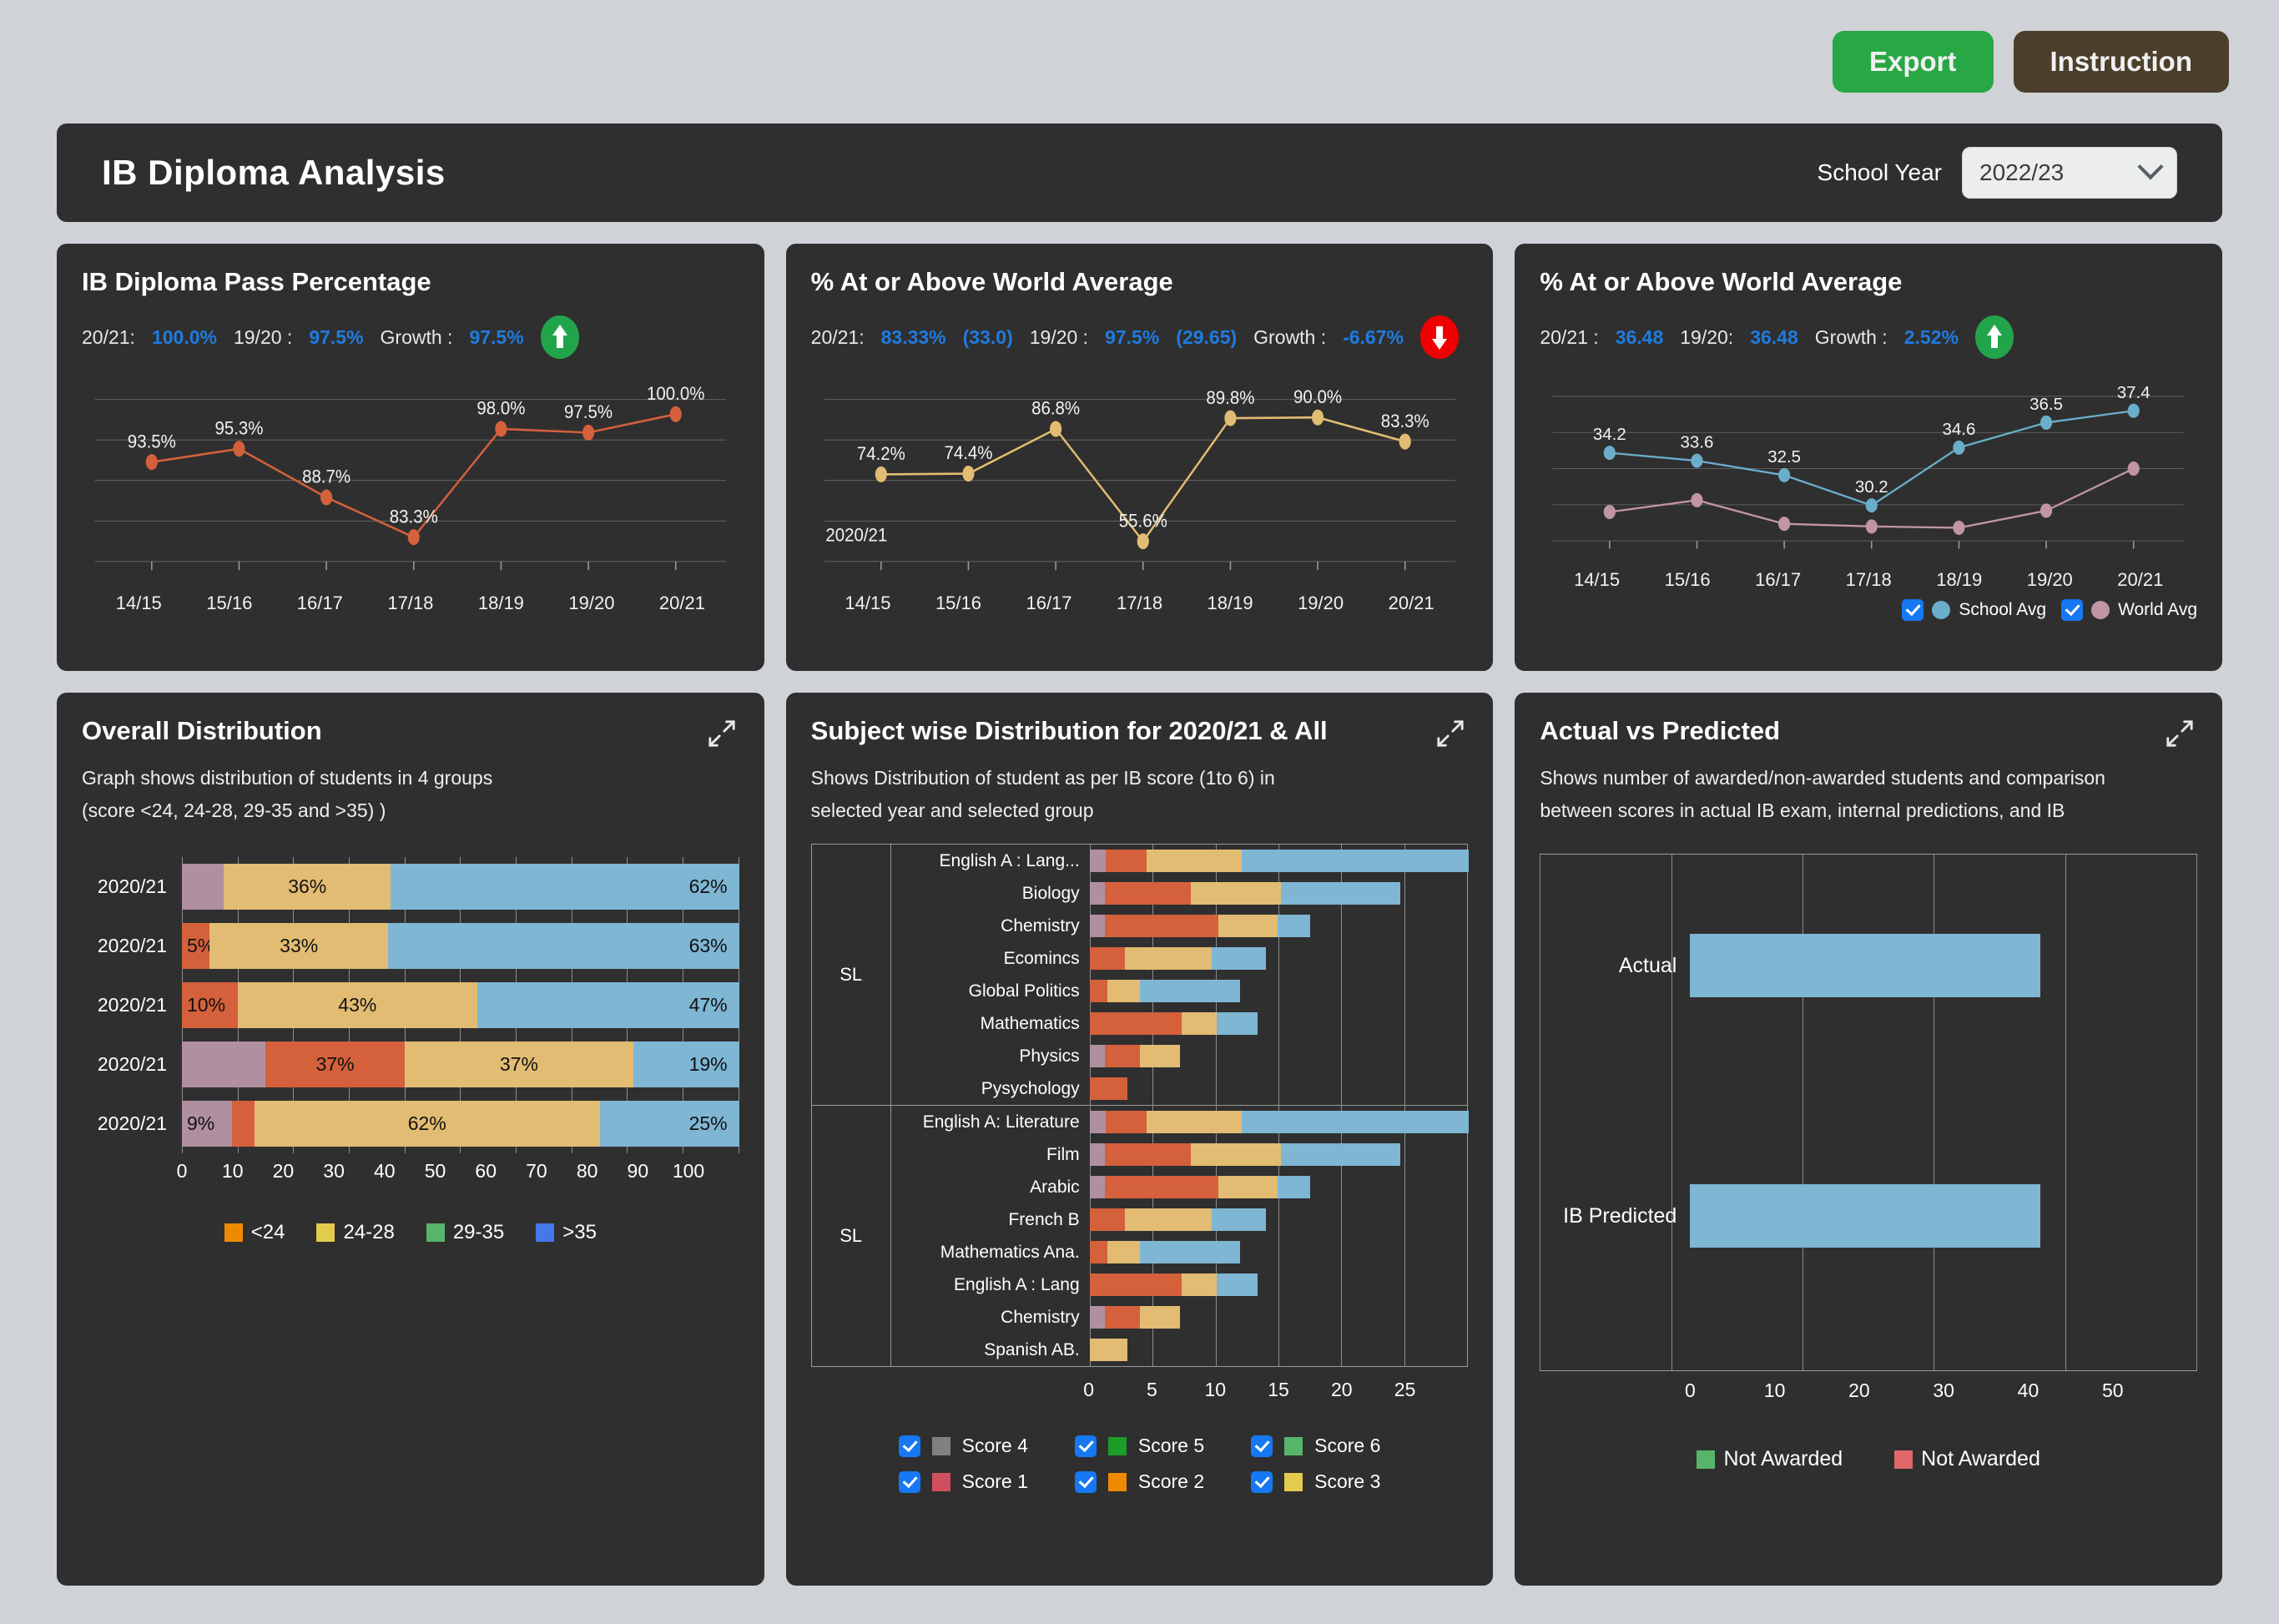  What do you see at coordinates (1030, 1088) in the screenshot?
I see `subject-label: Pysychology` at bounding box center [1030, 1088].